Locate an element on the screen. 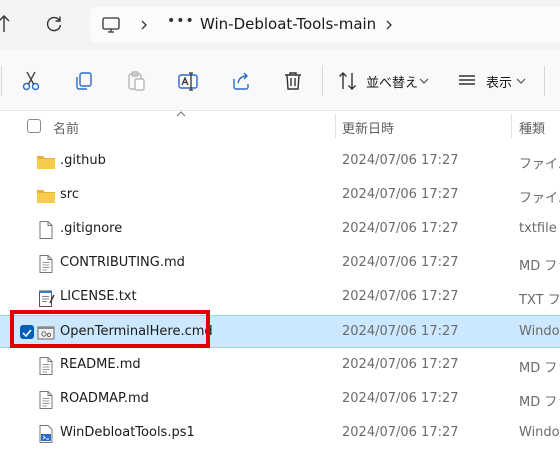 The height and width of the screenshot is (459, 560). file-row: CONTRIBUTING.md 2024/07/06 17:27 MD ファ is located at coordinates (280, 263).